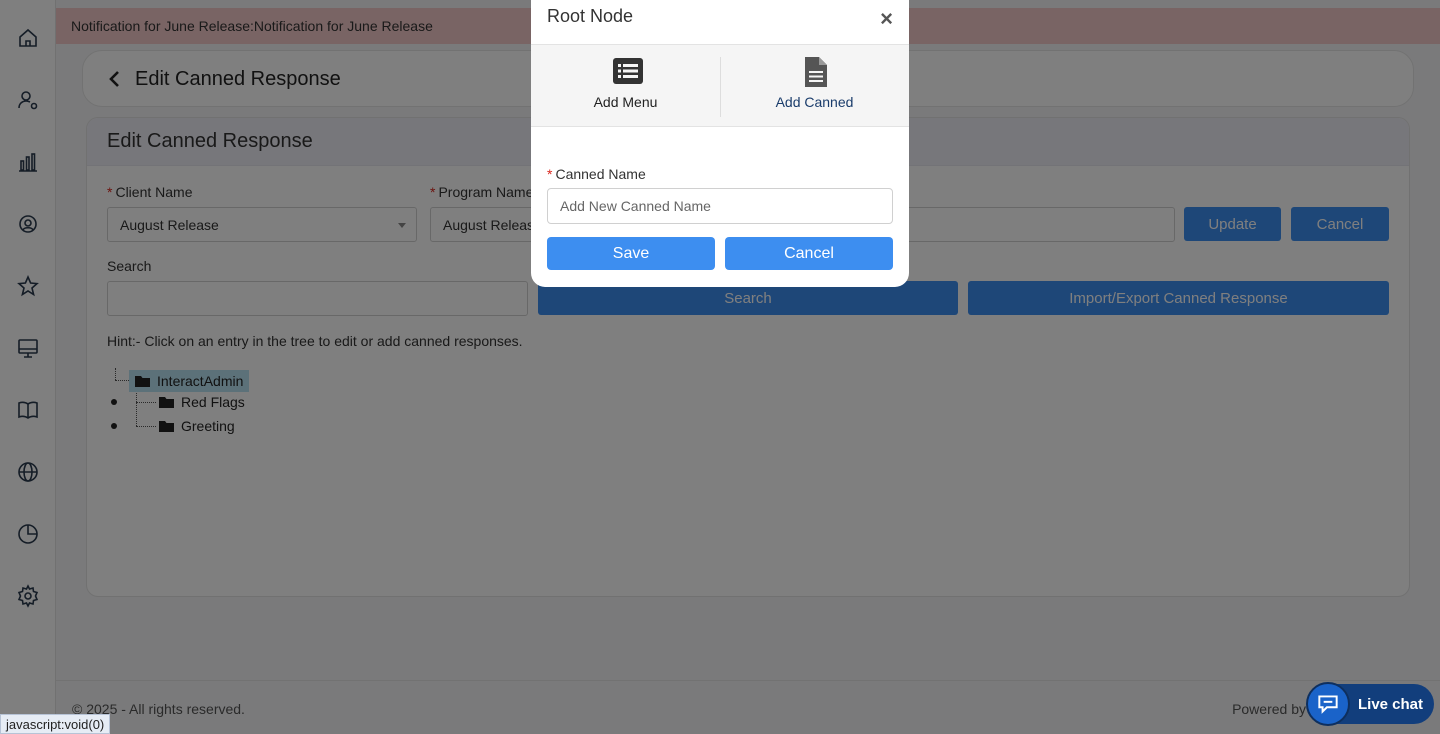 This screenshot has height=734, width=1440. I want to click on canned-name-input, so click(720, 206).